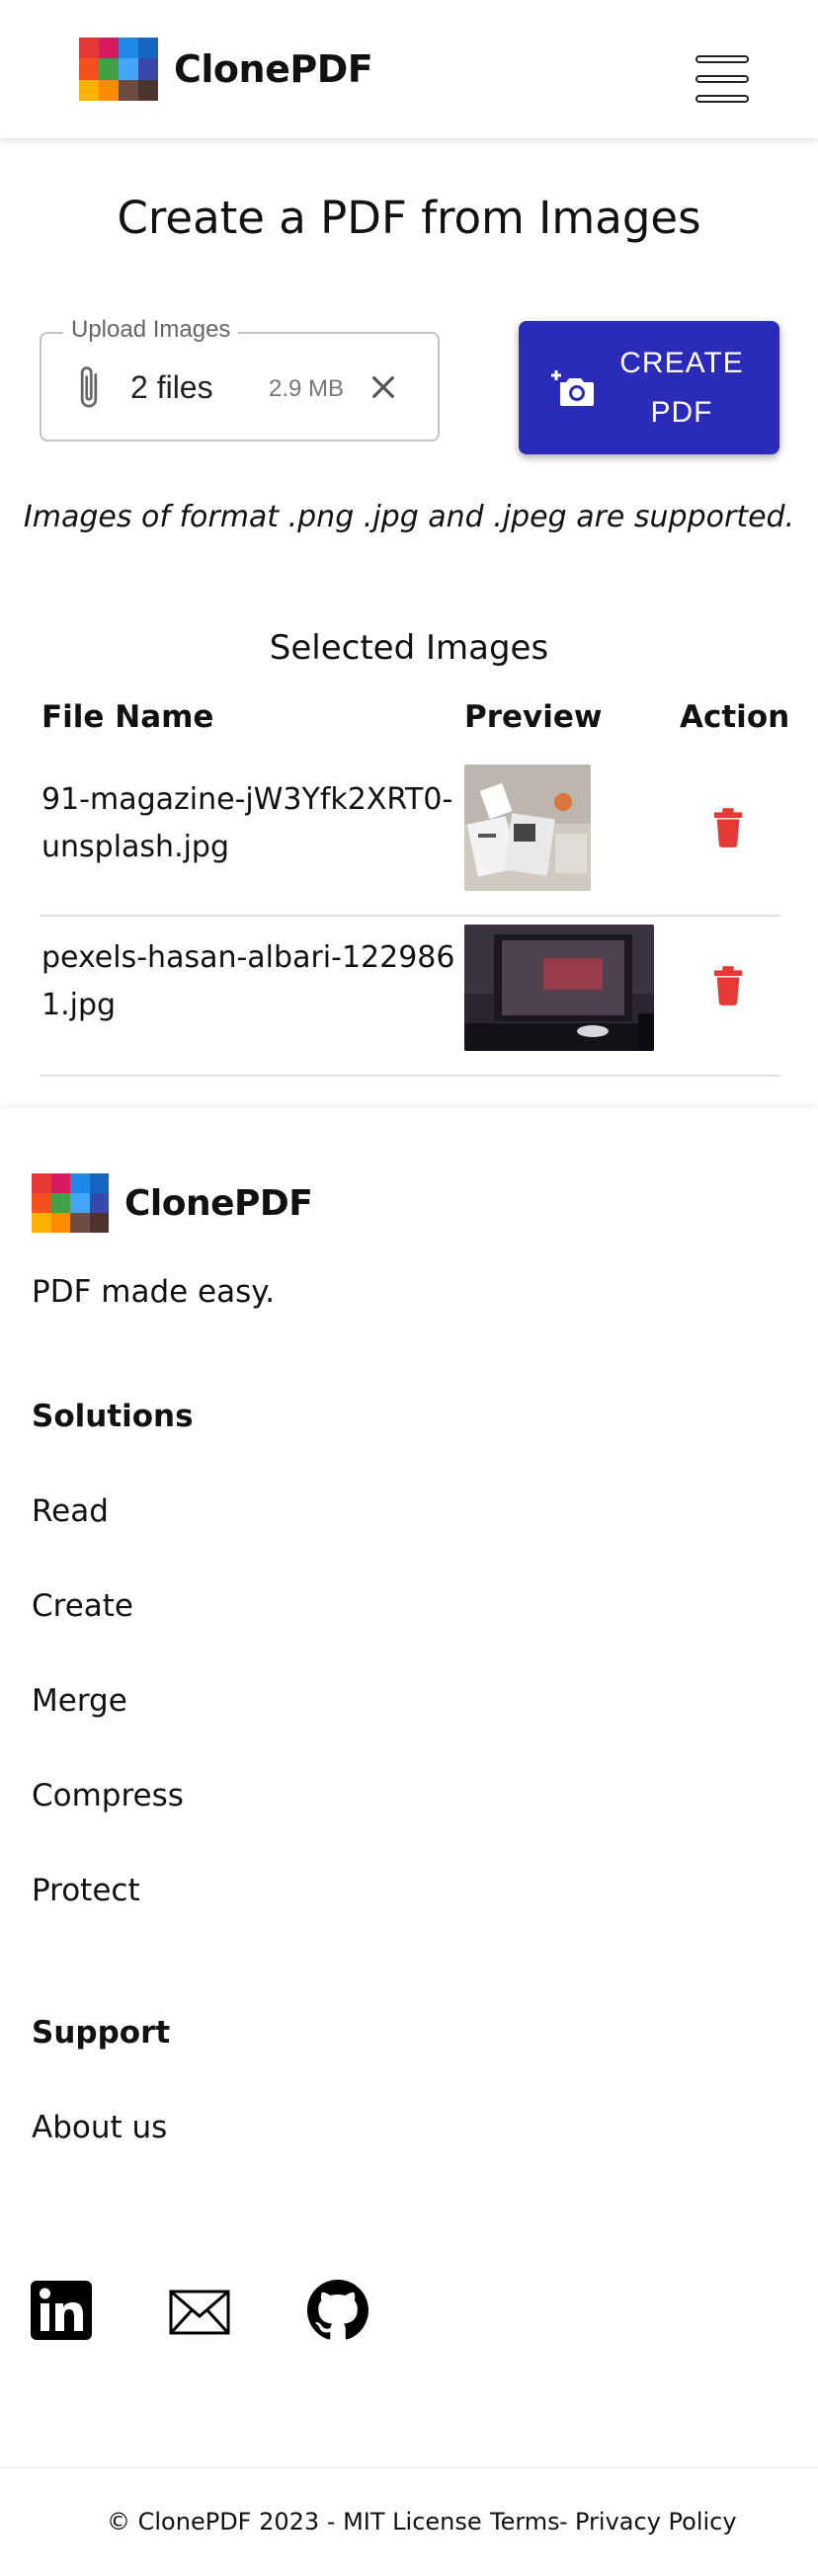  Describe the element at coordinates (409, 69) in the screenshot. I see `app-header: ClonePDF` at that location.